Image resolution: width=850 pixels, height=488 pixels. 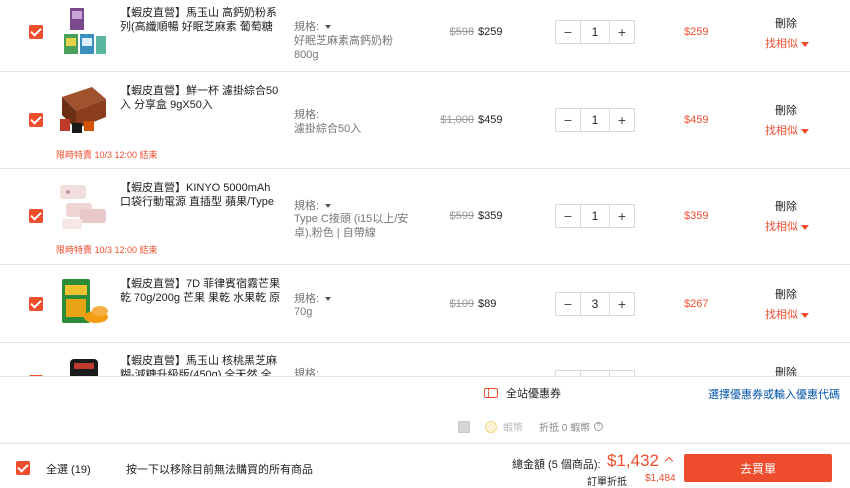 What do you see at coordinates (696, 304) in the screenshot?
I see `item-subtotal: $267` at bounding box center [696, 304].